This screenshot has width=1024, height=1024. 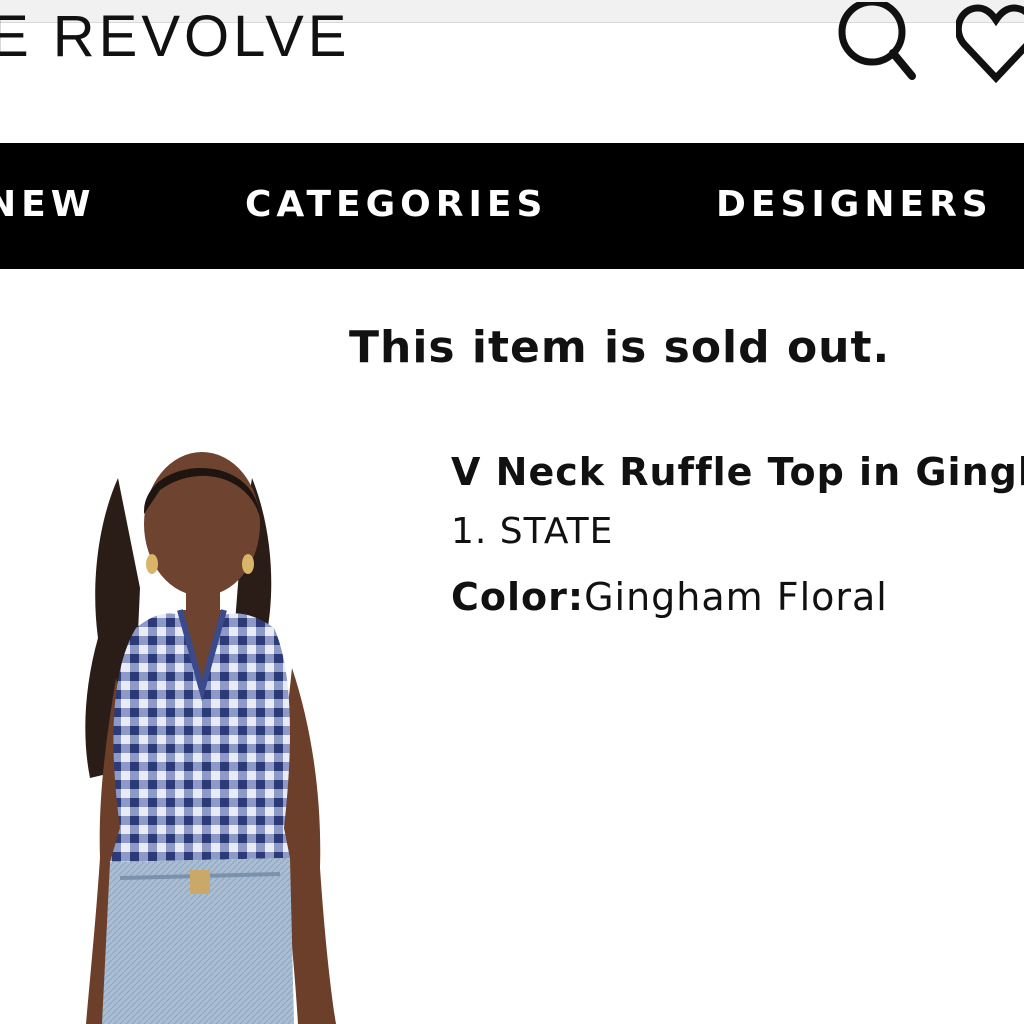 I want to click on color-label: Color:, so click(x=518, y=596).